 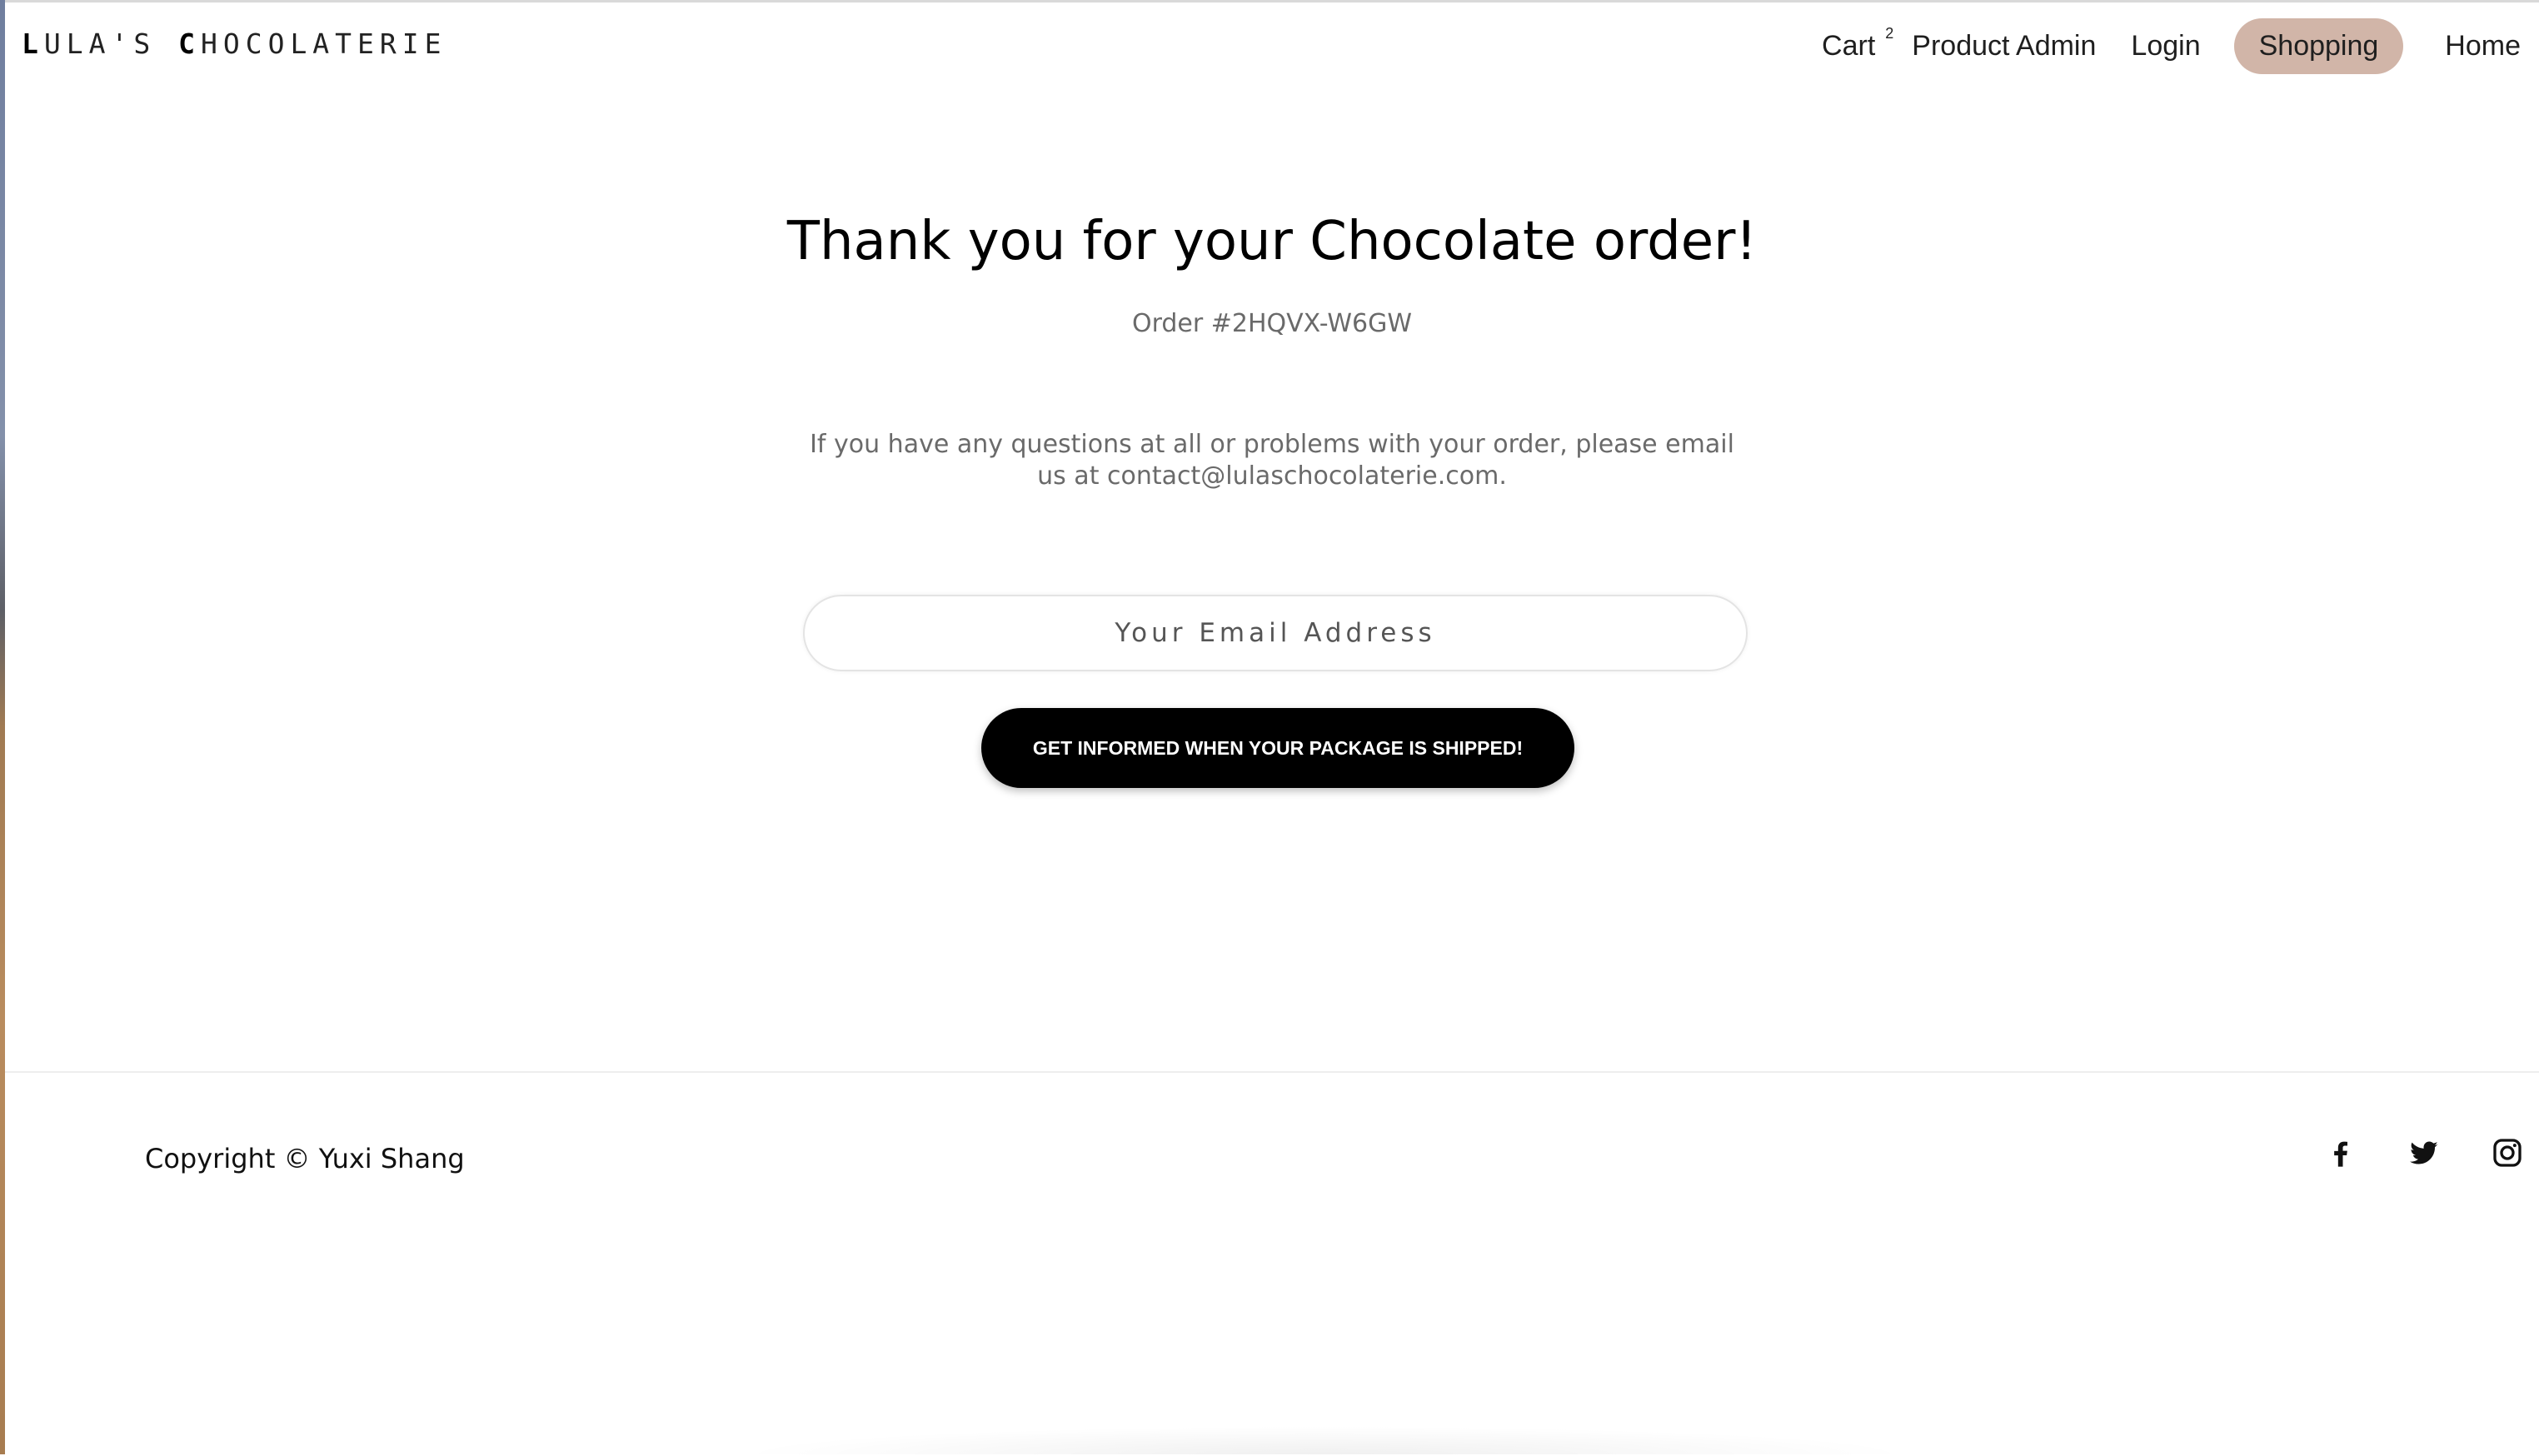 I want to click on brand-initial-c: C, so click(x=190, y=43).